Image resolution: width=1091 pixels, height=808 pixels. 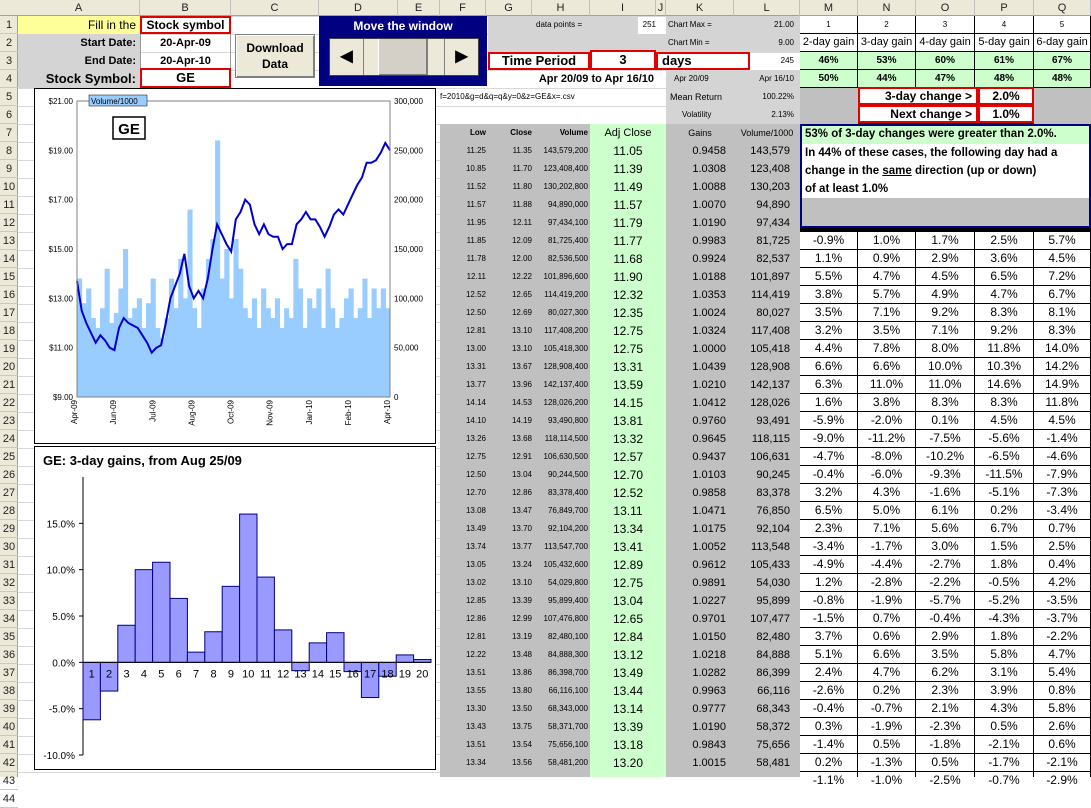 What do you see at coordinates (9, 187) in the screenshot?
I see `row-header: 10` at bounding box center [9, 187].